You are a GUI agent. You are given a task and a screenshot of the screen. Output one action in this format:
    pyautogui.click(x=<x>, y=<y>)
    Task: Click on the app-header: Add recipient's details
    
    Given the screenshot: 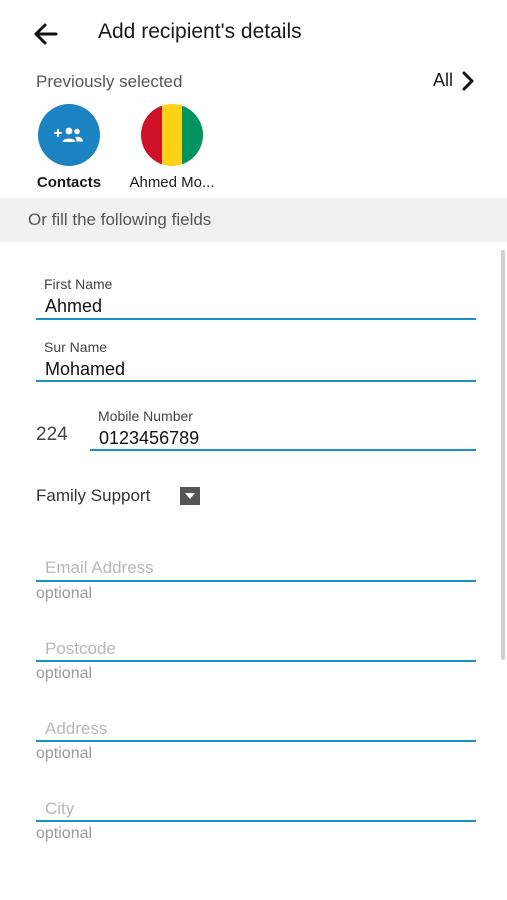 What is the action you would take?
    pyautogui.click(x=253, y=34)
    